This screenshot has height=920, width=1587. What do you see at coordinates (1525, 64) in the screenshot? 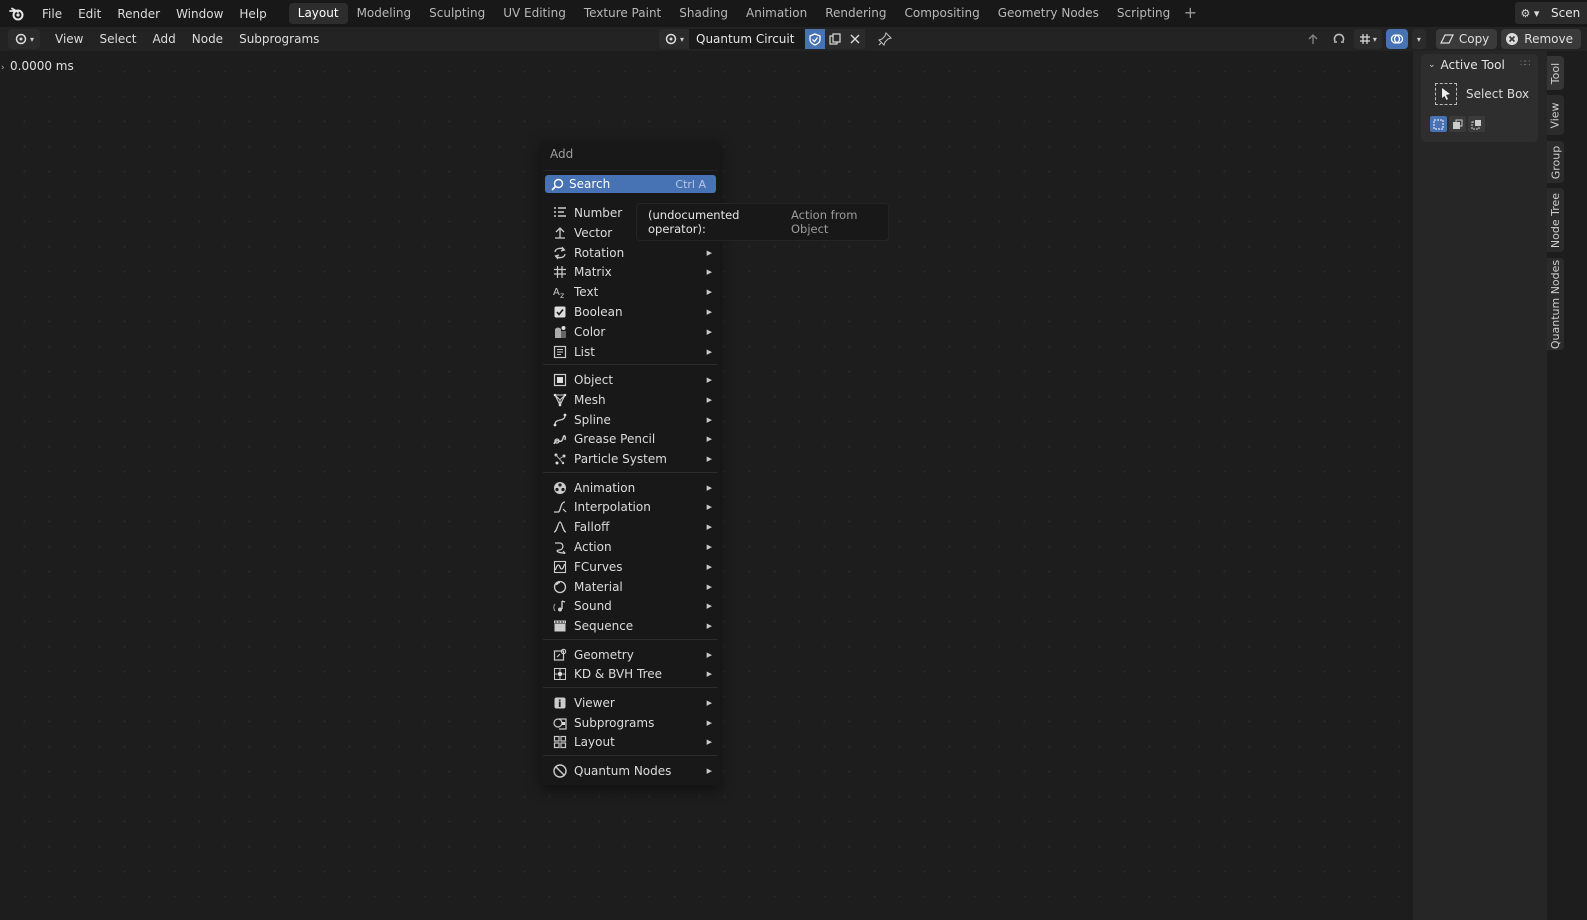
I see `panel-drag-handle-icon: ∷∷` at bounding box center [1525, 64].